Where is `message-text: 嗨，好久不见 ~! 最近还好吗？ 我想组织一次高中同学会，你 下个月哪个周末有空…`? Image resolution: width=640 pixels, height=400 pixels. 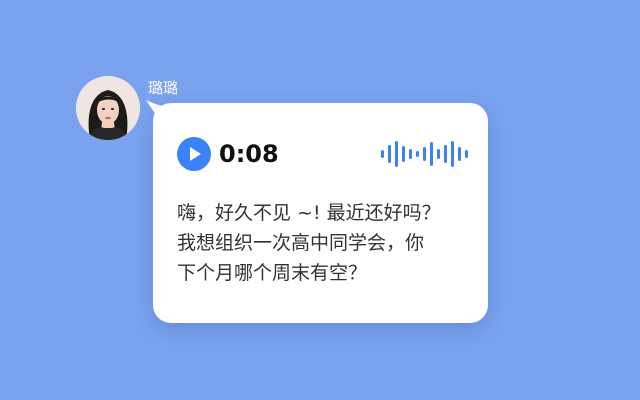 message-text: 嗨，好久不见 ~! 最近还好吗？ 我想组织一次高中同学会，你 下个月哪个周末有空… is located at coordinates (309, 243).